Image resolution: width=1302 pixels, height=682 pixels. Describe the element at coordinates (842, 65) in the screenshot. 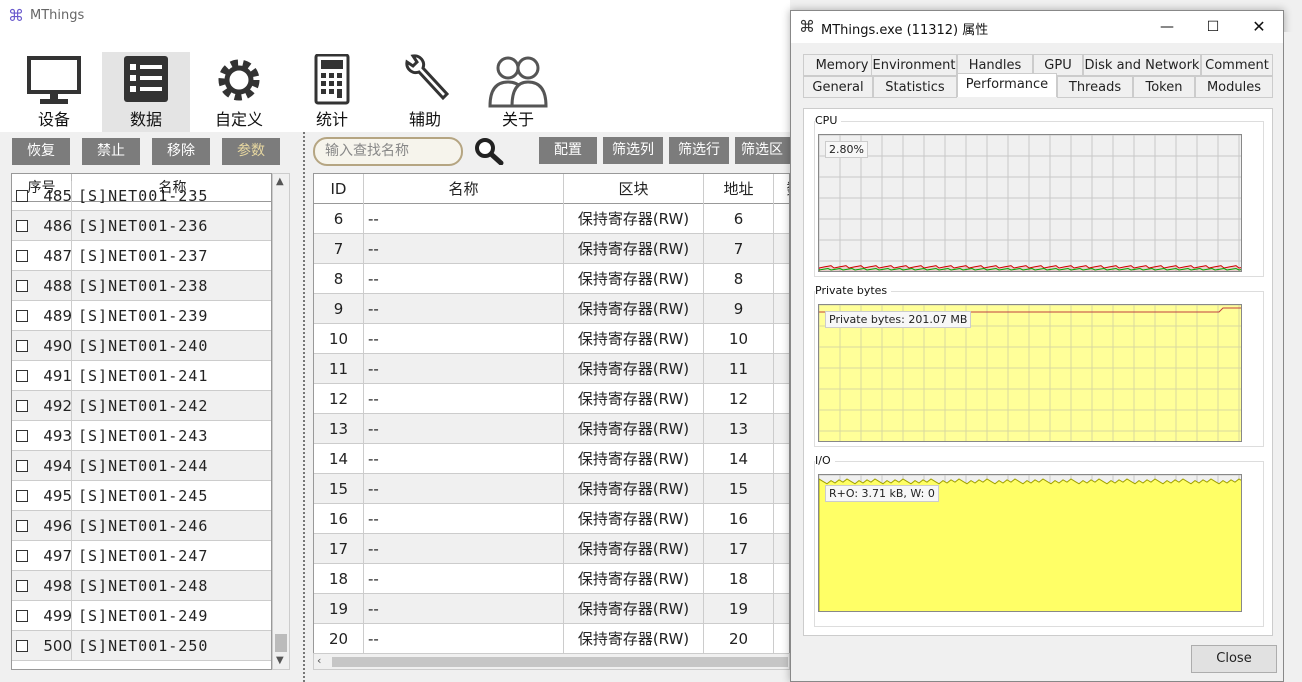

I see `tab-memory: Memory` at that location.